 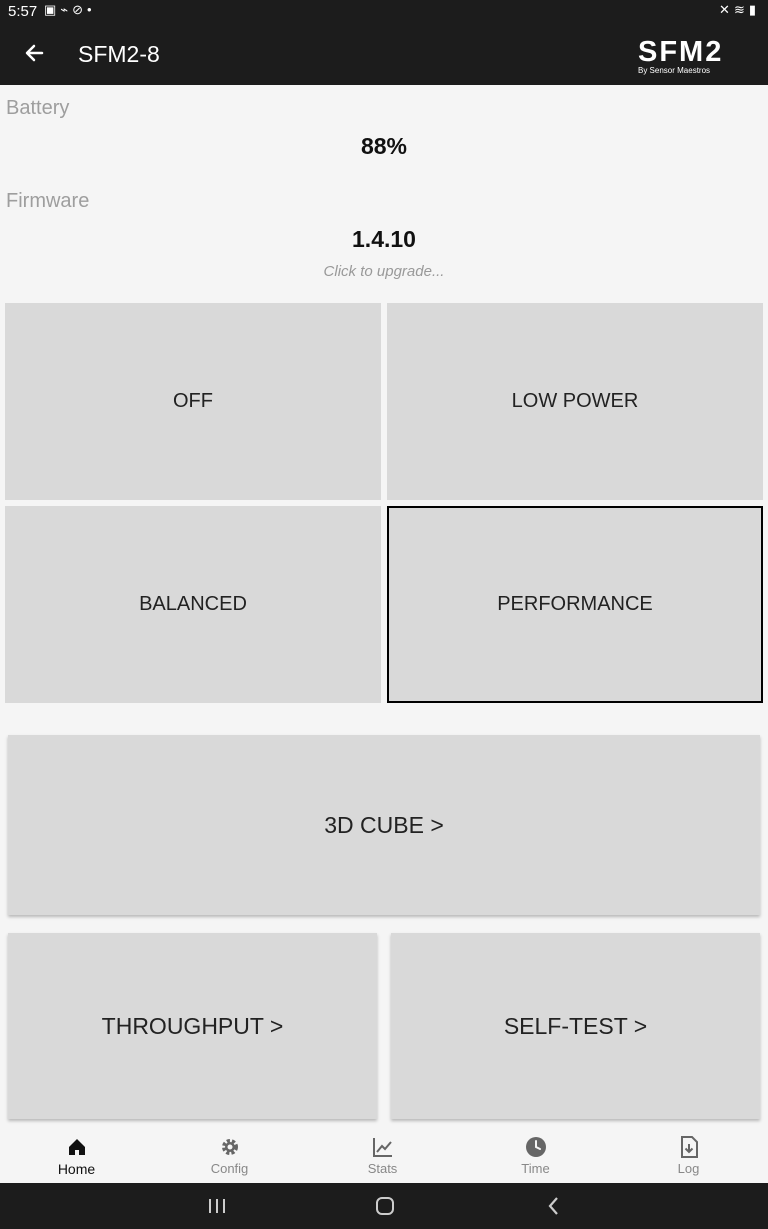 I want to click on power-mode-performance: PERFORMANCE, so click(x=575, y=604).